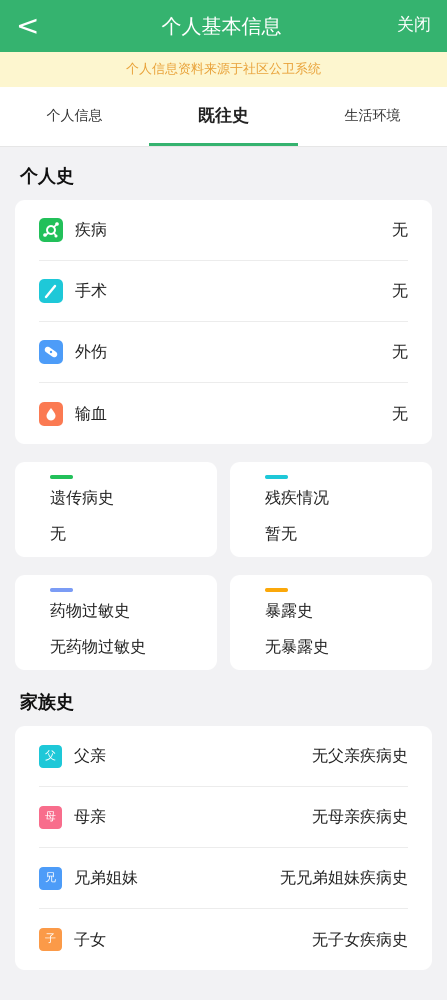 This screenshot has height=1000, width=447. Describe the element at coordinates (289, 611) in the screenshot. I see `card-label: 暴露史` at that location.